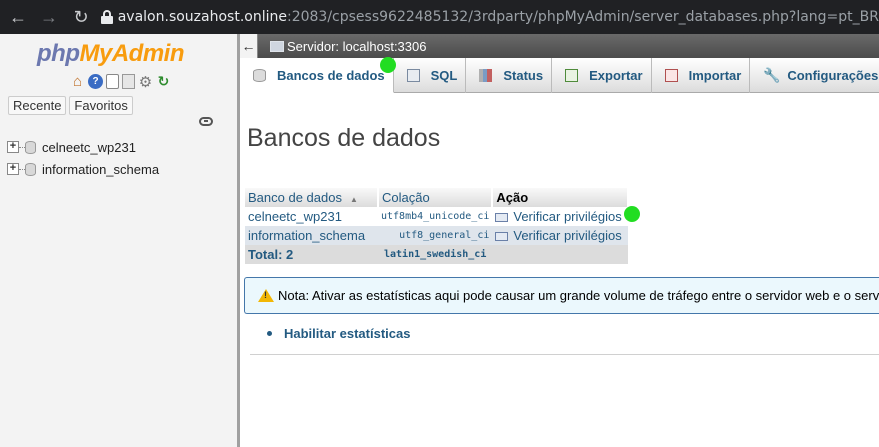  I want to click on home-icon: ⌂, so click(77, 81).